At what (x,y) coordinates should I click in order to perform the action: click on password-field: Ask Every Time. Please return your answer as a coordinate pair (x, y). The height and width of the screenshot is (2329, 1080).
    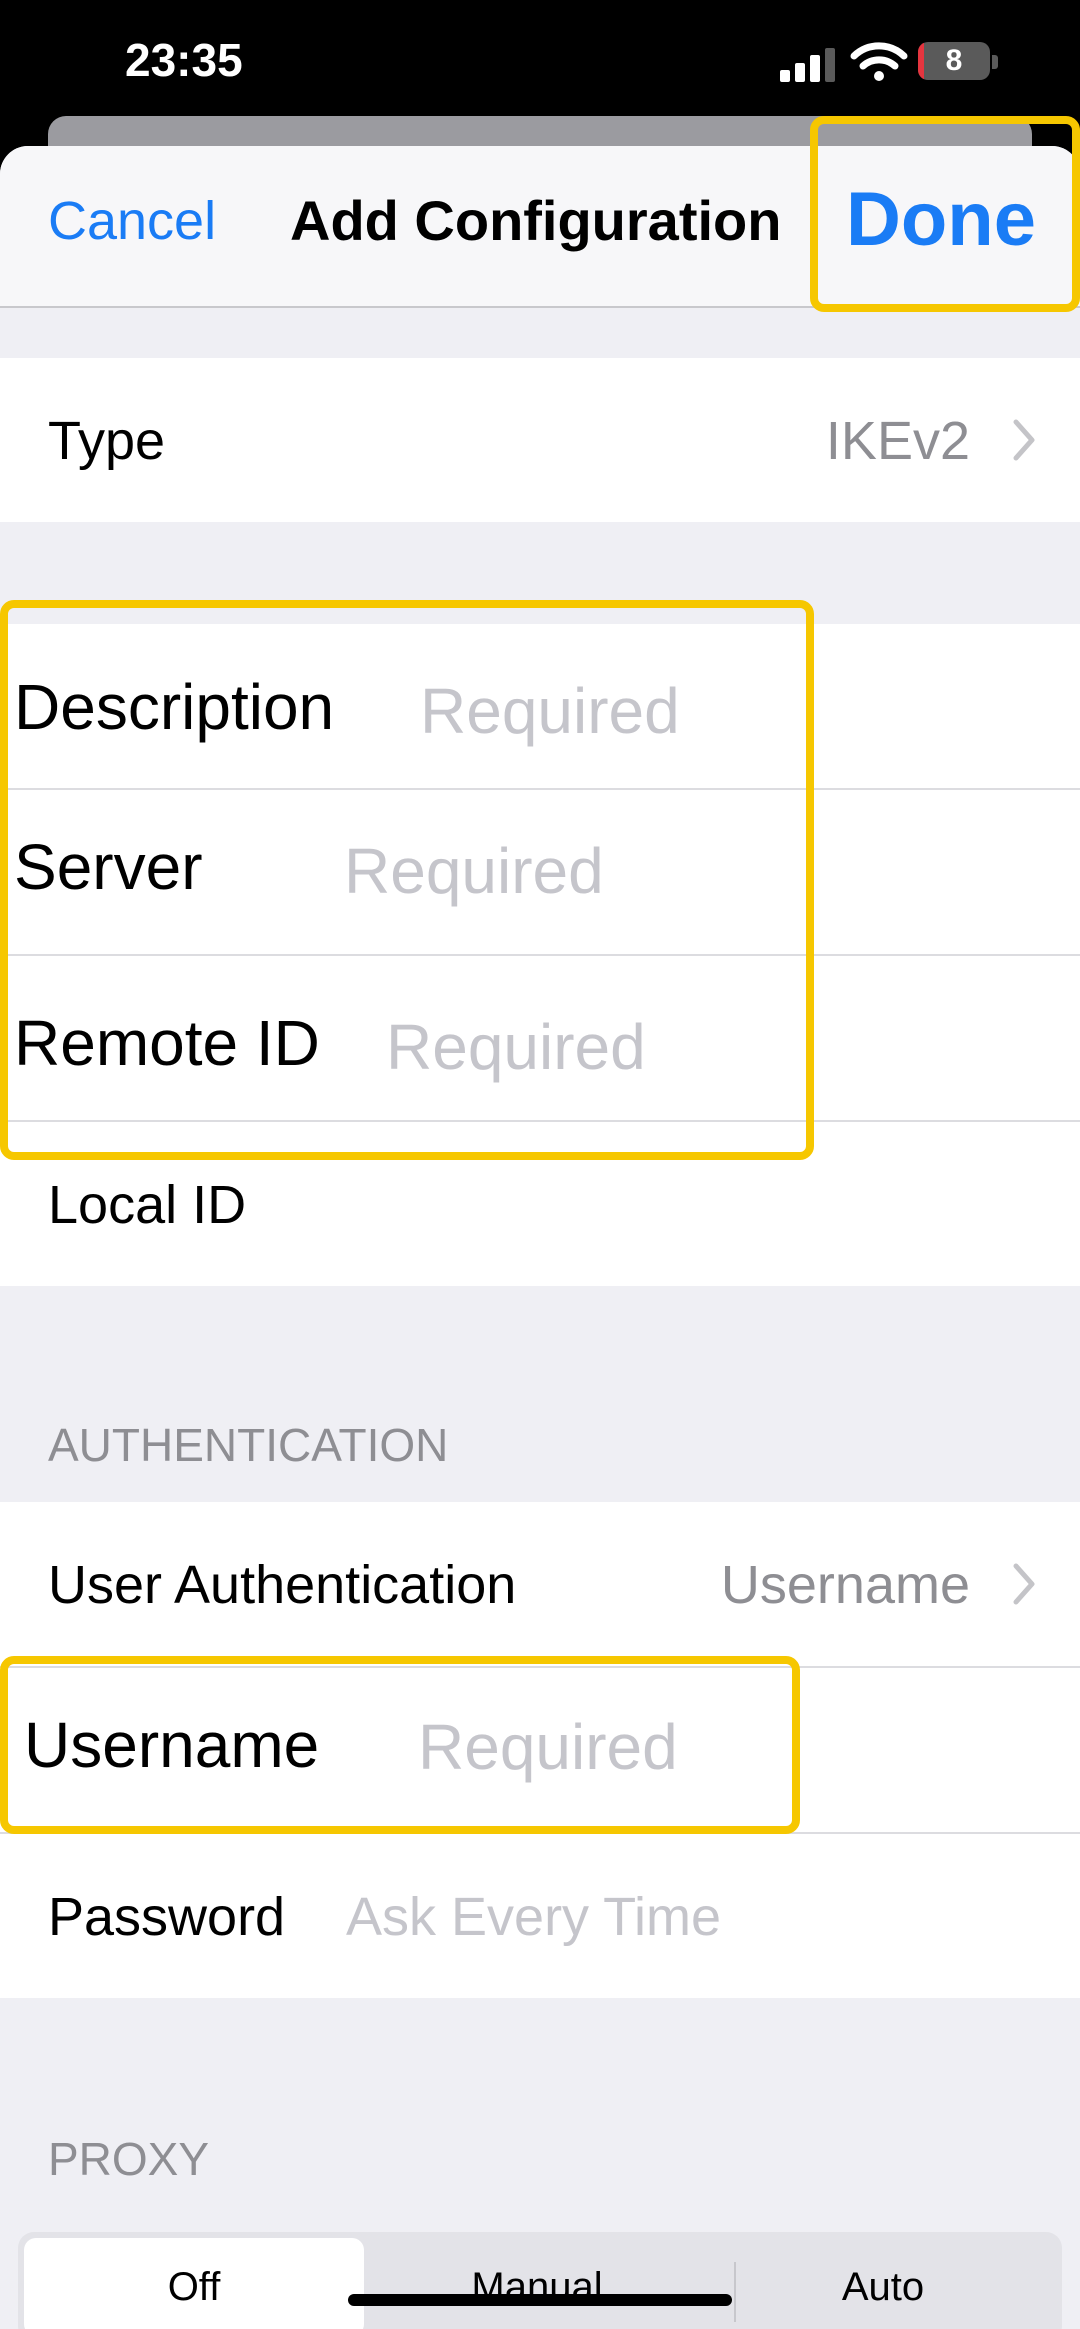
    Looking at the image, I should click on (533, 1917).